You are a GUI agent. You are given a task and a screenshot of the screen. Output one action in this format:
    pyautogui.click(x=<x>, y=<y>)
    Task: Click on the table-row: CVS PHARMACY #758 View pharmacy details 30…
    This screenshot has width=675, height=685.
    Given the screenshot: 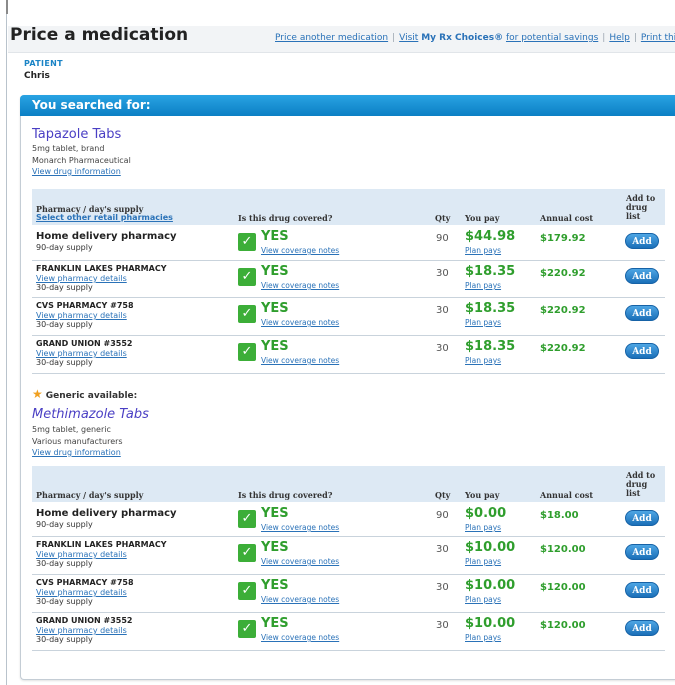 What is the action you would take?
    pyautogui.click(x=348, y=316)
    